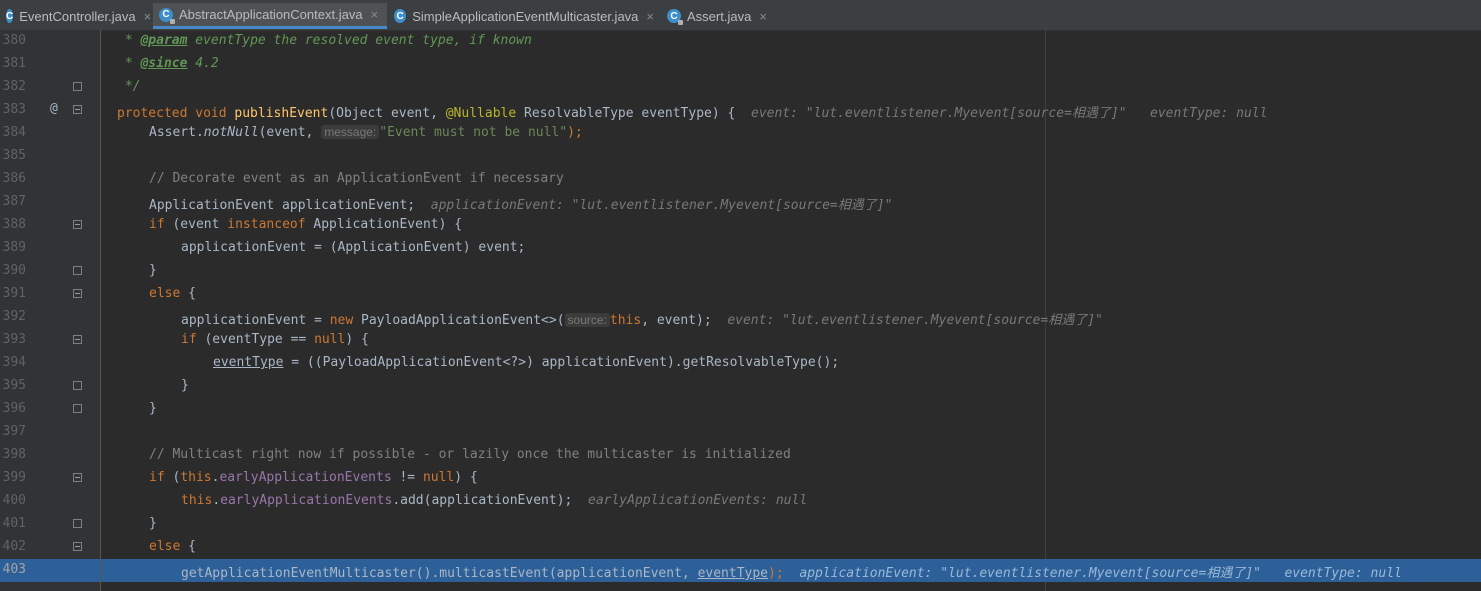 Image resolution: width=1481 pixels, height=591 pixels. What do you see at coordinates (14, 270) in the screenshot?
I see `line-number: 390` at bounding box center [14, 270].